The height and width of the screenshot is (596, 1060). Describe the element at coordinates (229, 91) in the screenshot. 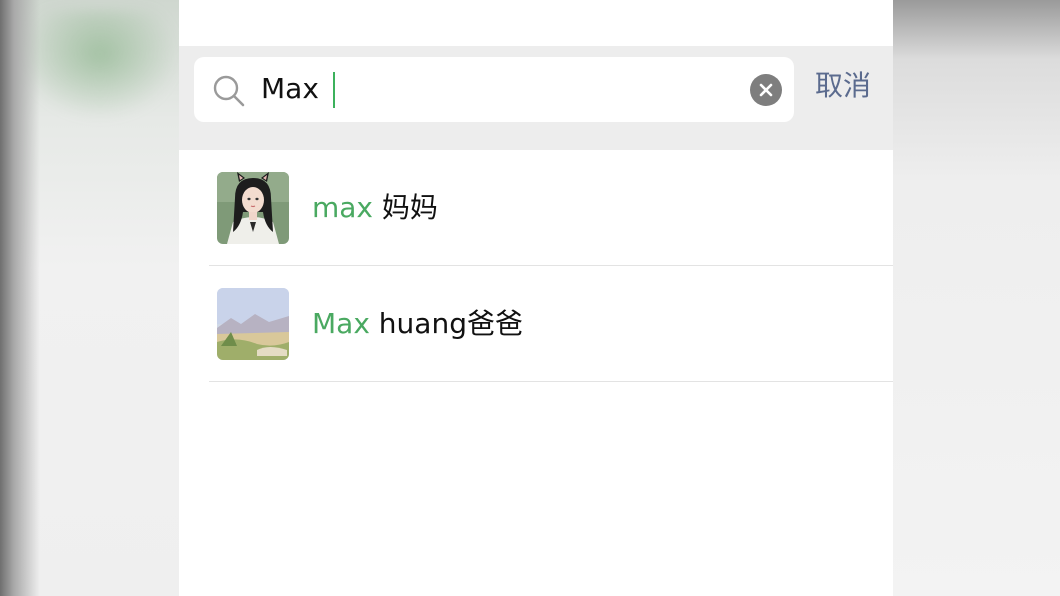

I see `search-icon` at that location.